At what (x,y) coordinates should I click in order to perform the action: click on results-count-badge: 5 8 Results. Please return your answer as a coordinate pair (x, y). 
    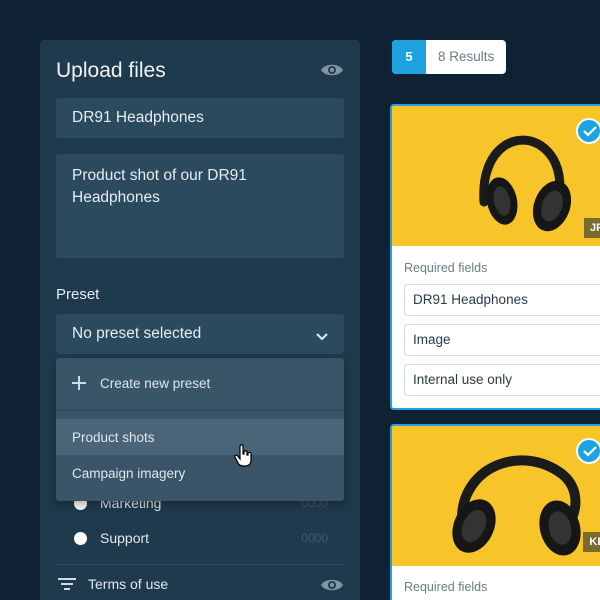
    Looking at the image, I should click on (449, 57).